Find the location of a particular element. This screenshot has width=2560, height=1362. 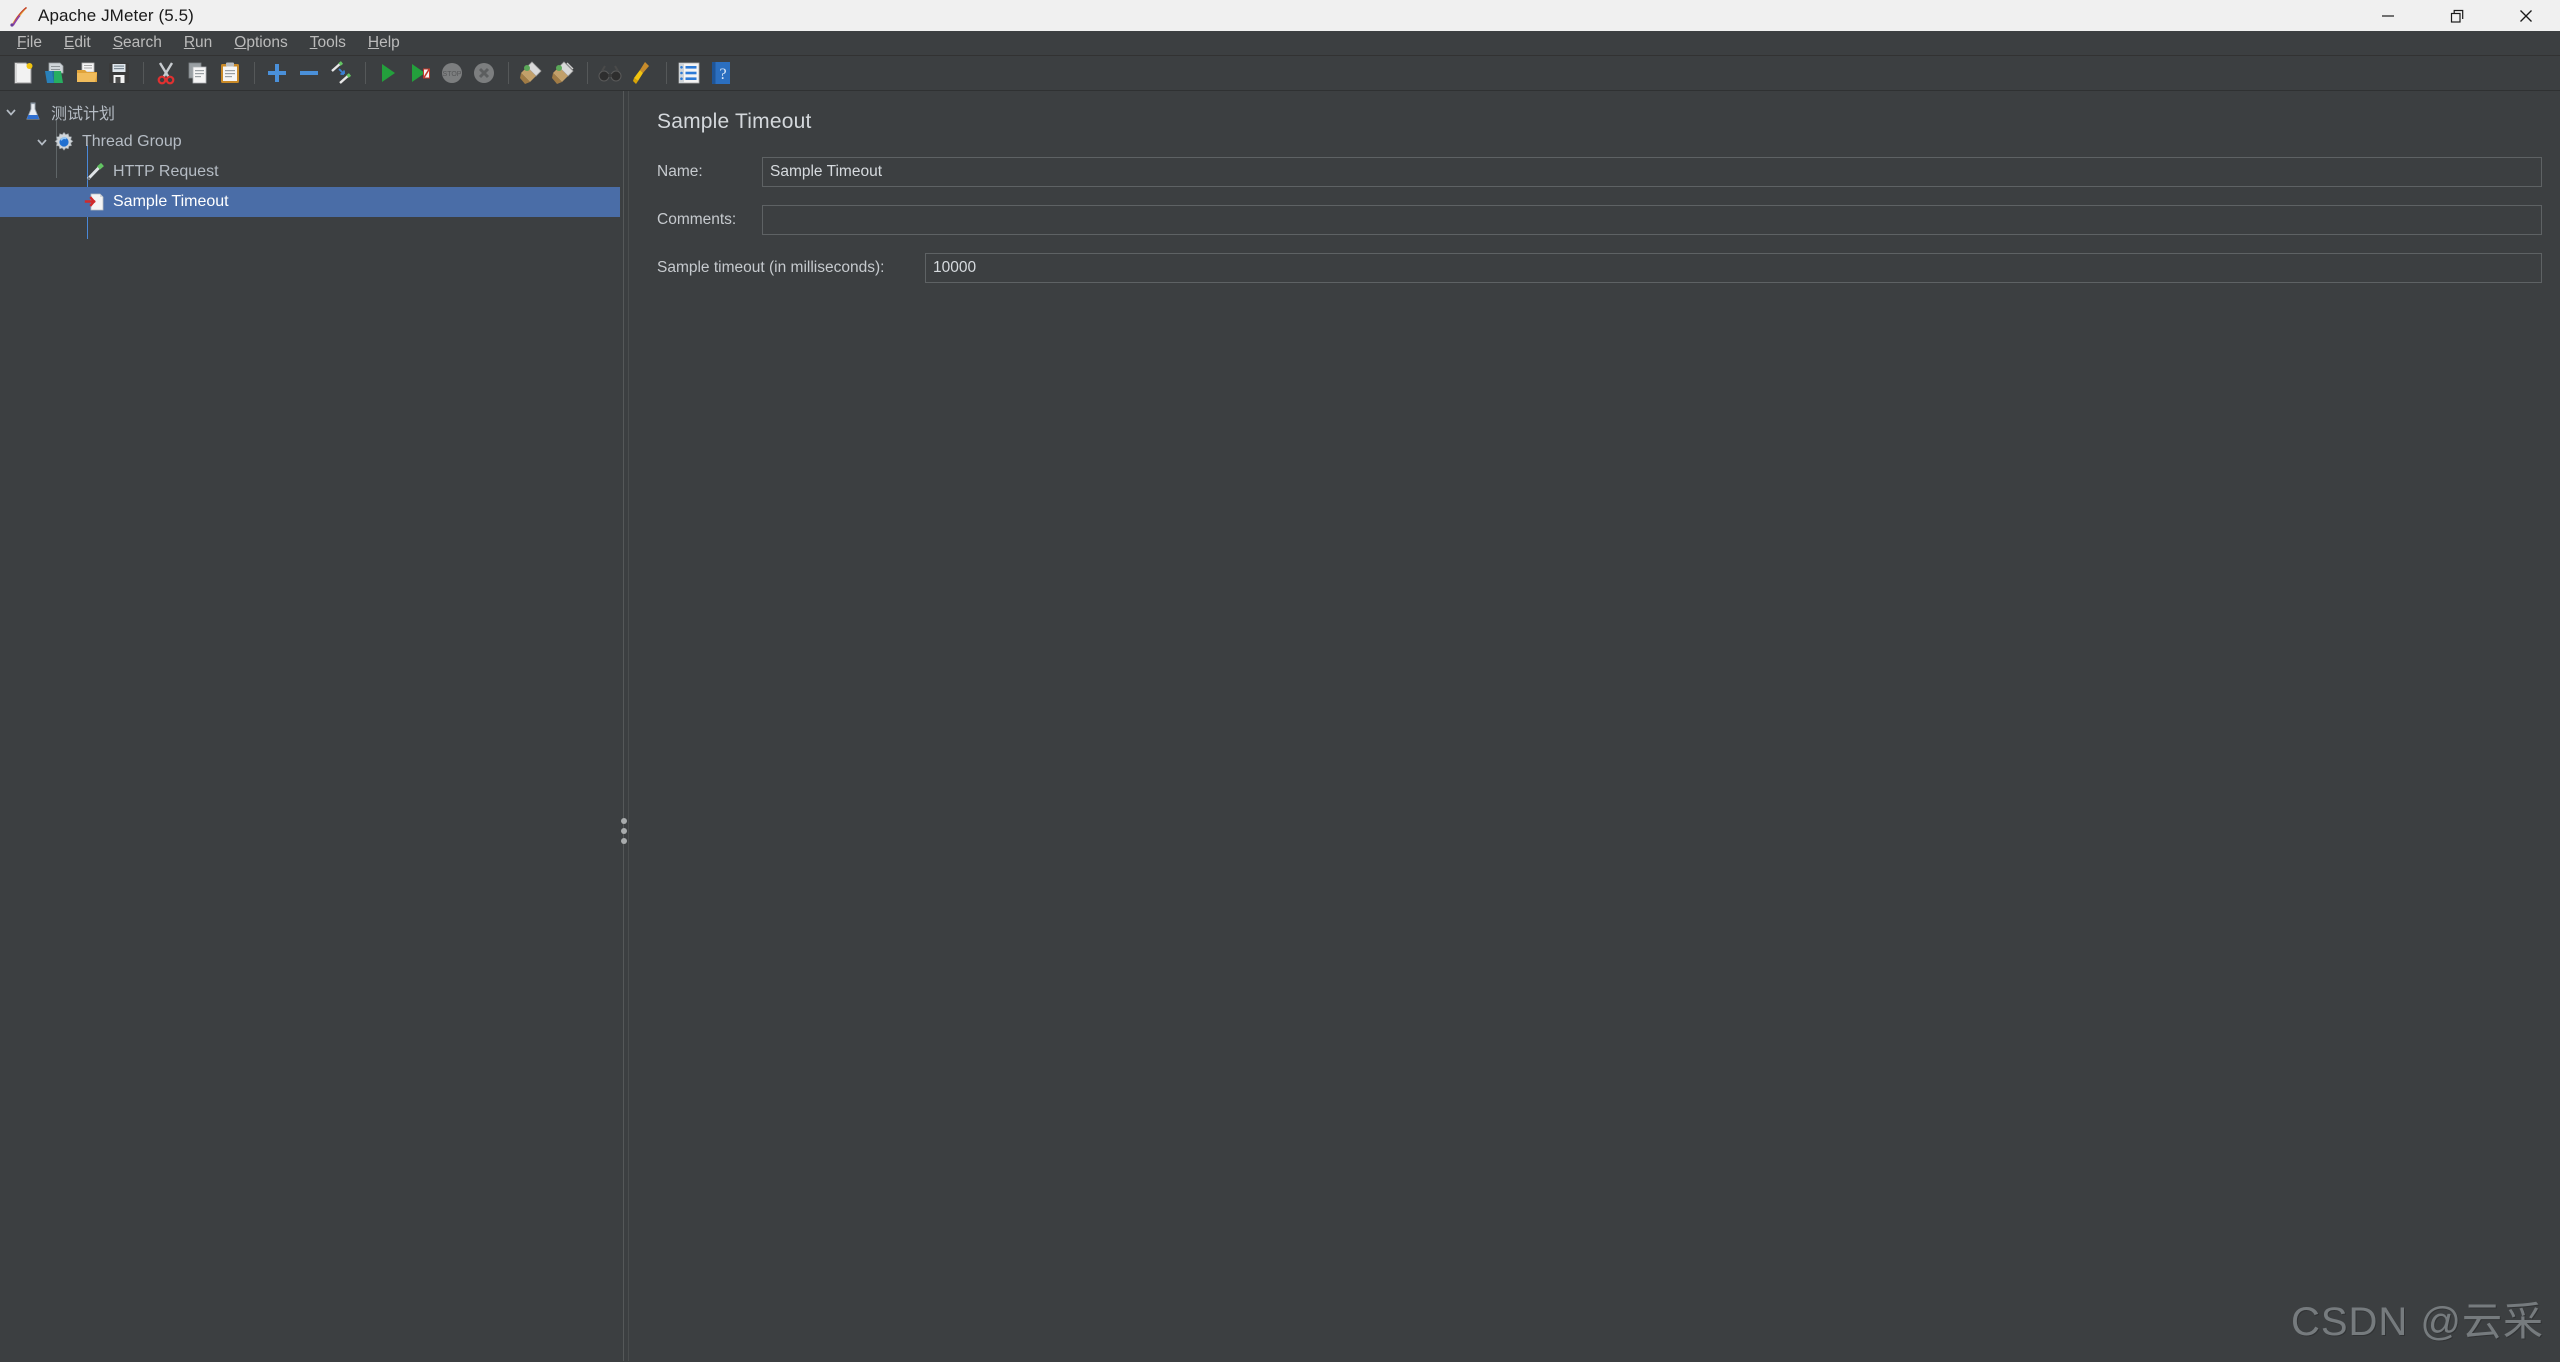

templates-icon is located at coordinates (55, 73).